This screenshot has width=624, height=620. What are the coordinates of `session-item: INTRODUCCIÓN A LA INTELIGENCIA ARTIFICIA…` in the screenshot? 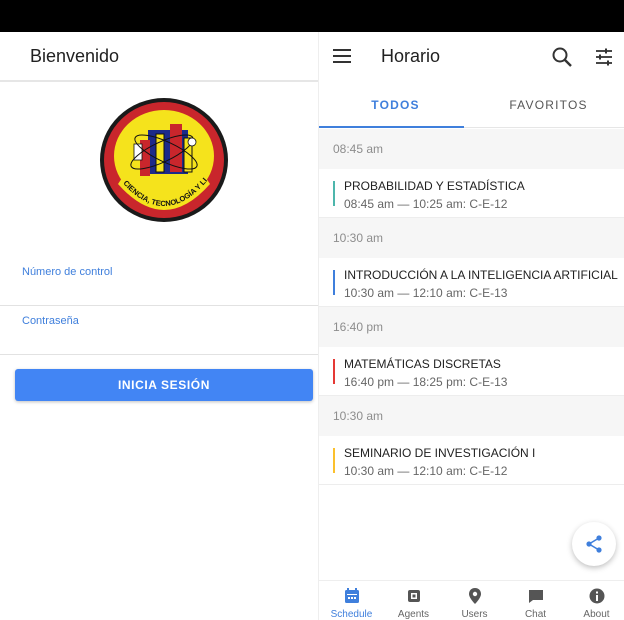 It's located at (471, 282).